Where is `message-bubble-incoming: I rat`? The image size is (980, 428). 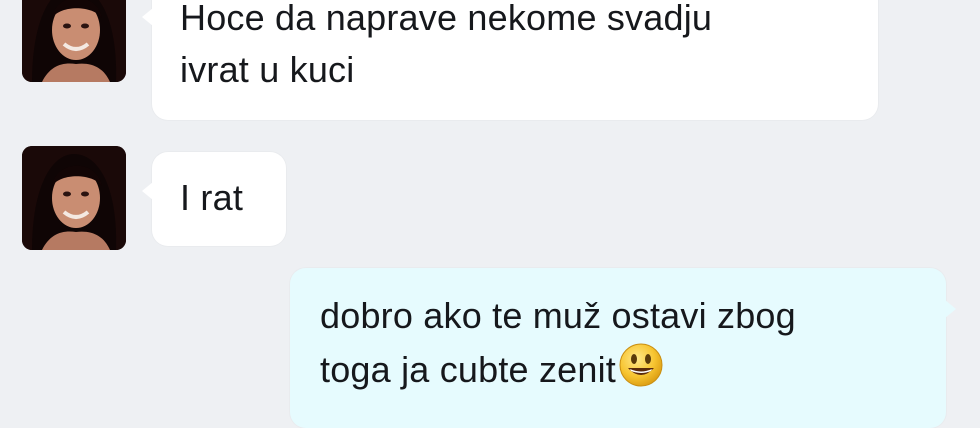
message-bubble-incoming: I rat is located at coordinates (214, 199).